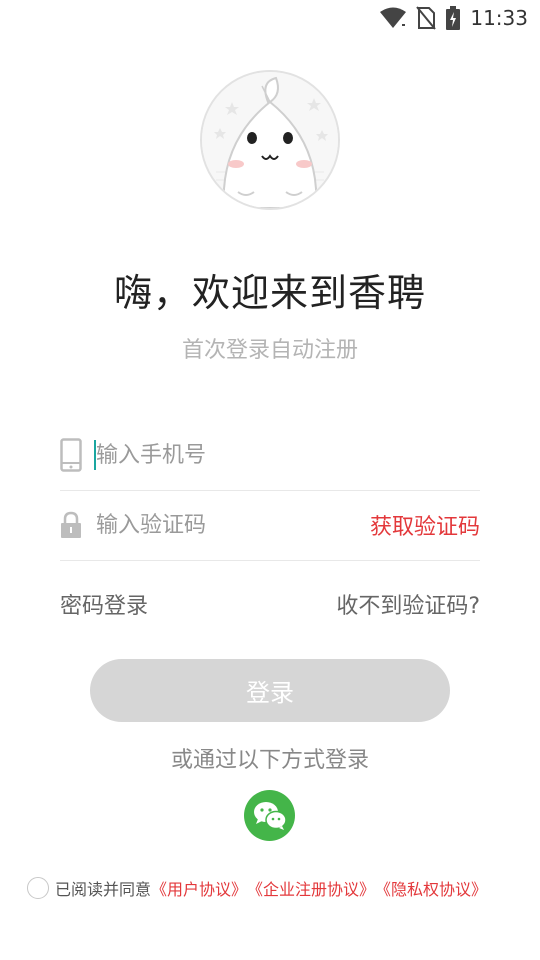 The image size is (540, 960). What do you see at coordinates (270, 18) in the screenshot?
I see `status-bar: 11:33` at bounding box center [270, 18].